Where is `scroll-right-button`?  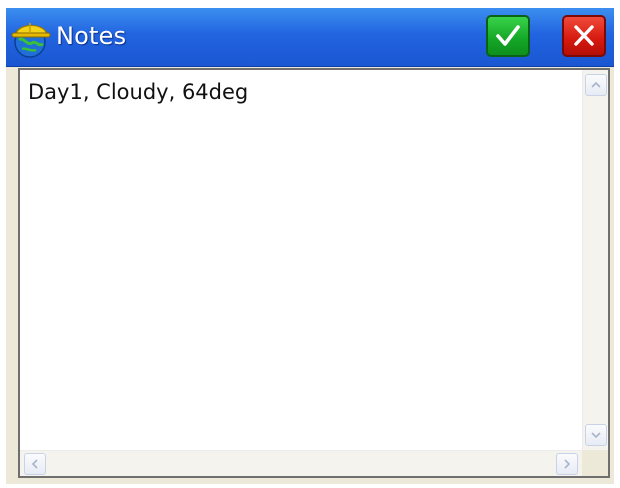 scroll-right-button is located at coordinates (567, 464).